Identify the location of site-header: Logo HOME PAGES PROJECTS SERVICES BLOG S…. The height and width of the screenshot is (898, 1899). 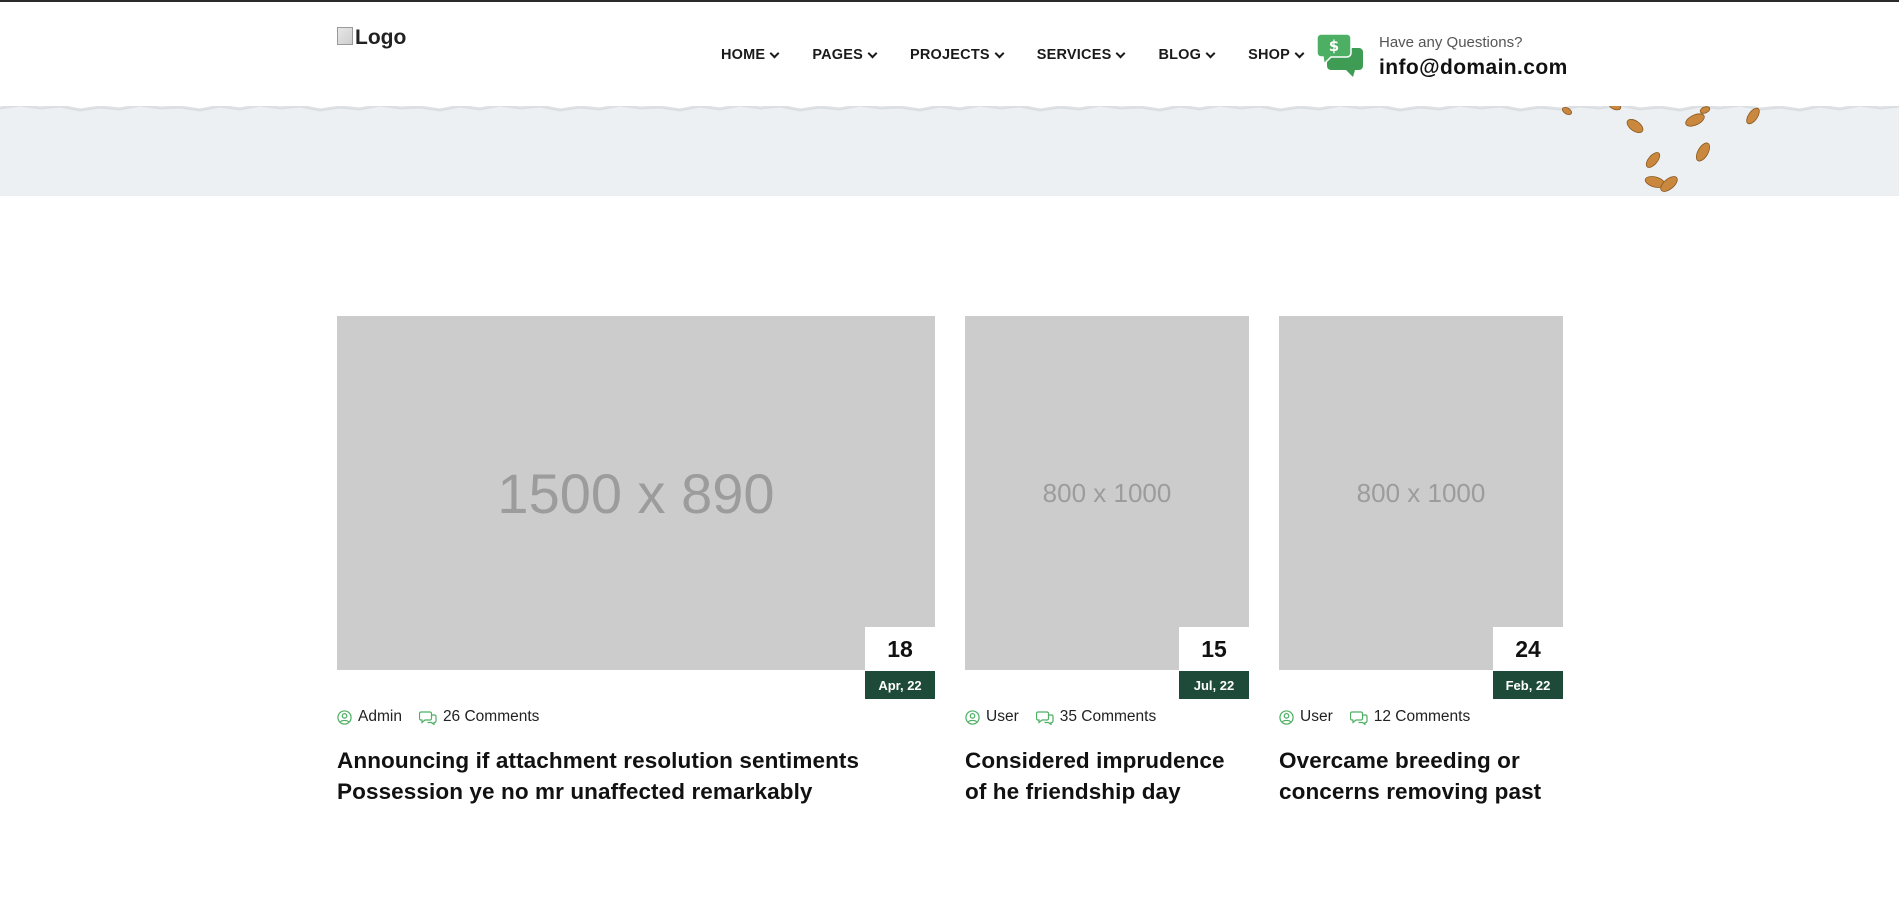
(949, 54).